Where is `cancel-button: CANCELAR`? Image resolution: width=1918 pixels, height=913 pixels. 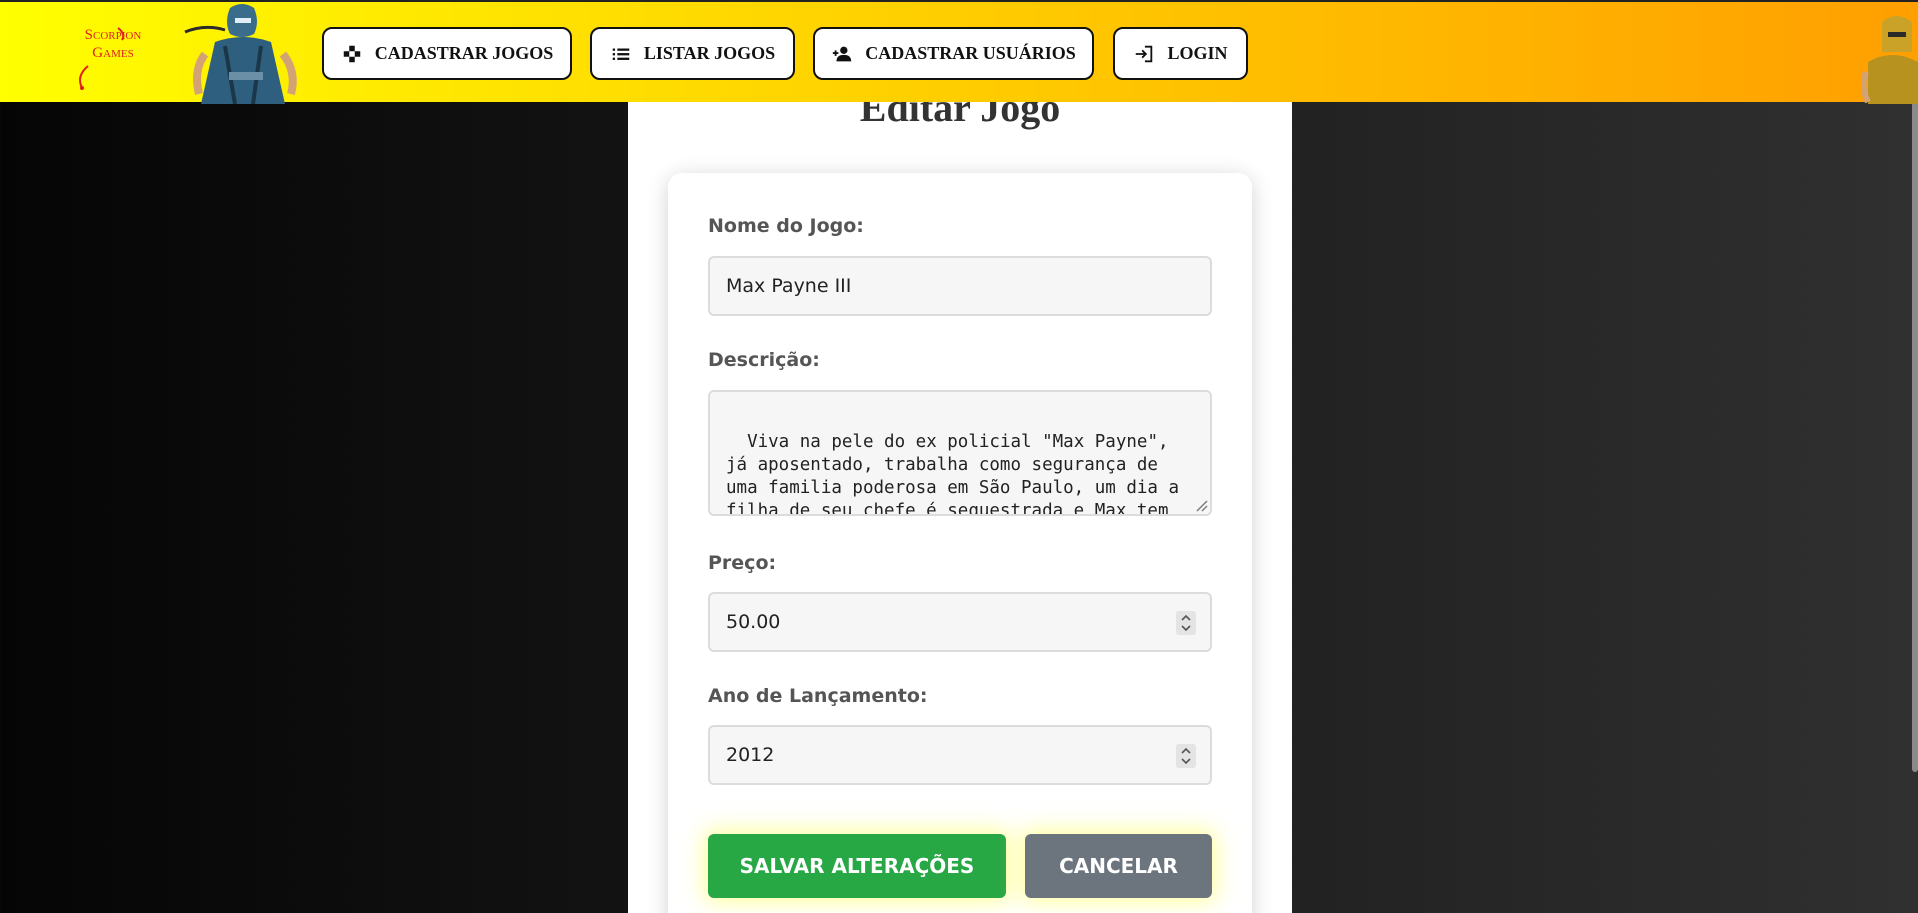
cancel-button: CANCELAR is located at coordinates (1118, 866).